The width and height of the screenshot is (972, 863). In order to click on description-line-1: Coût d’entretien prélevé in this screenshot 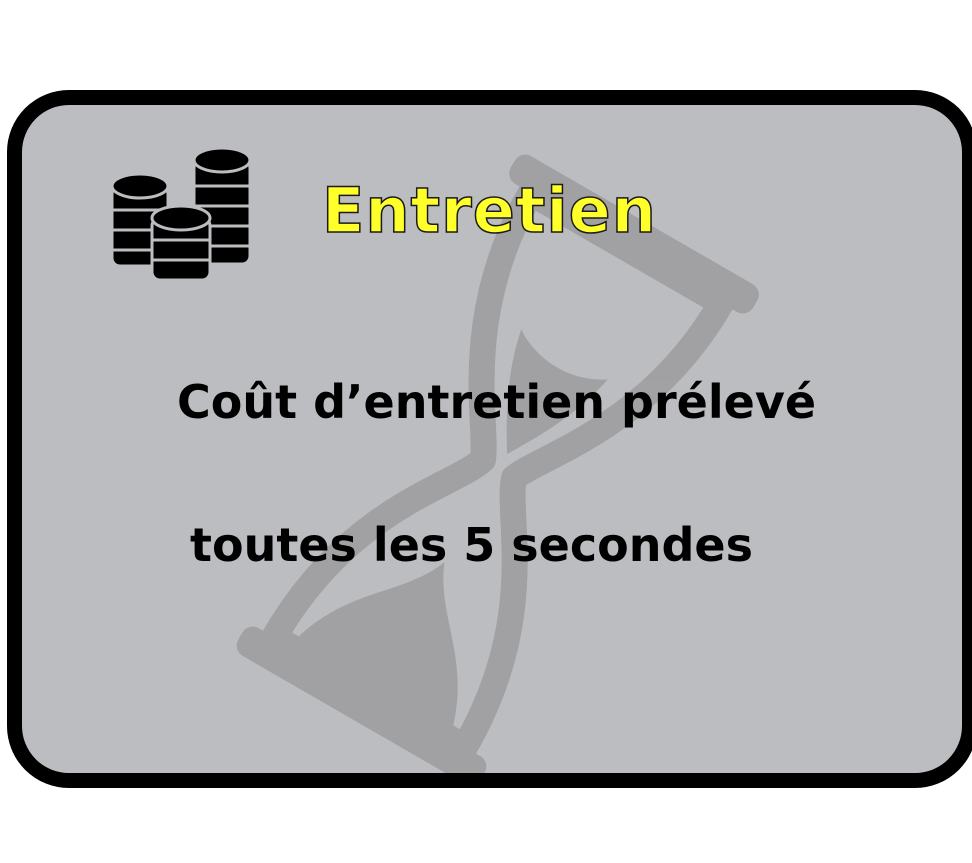, I will do `click(497, 402)`.